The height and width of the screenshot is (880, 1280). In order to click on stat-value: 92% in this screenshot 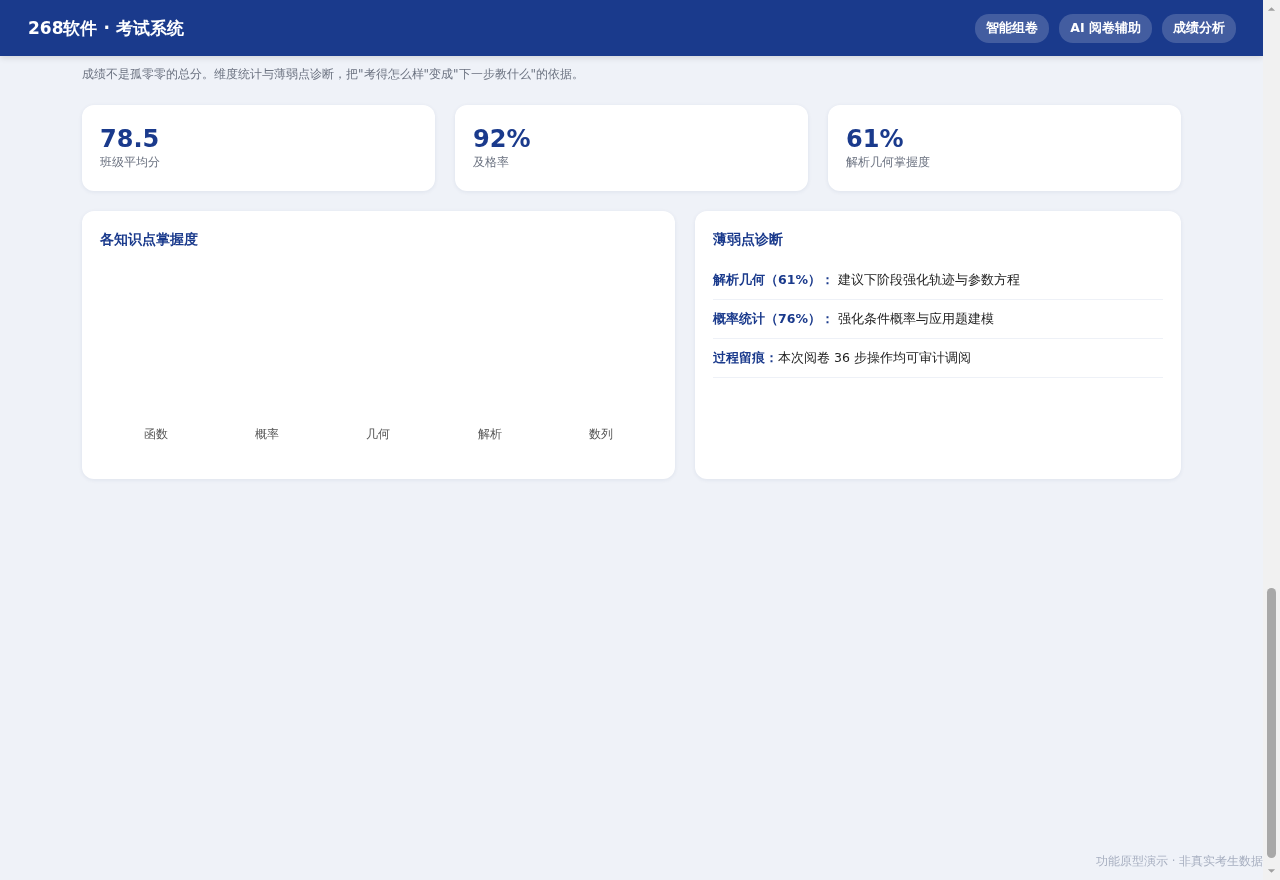, I will do `click(502, 139)`.